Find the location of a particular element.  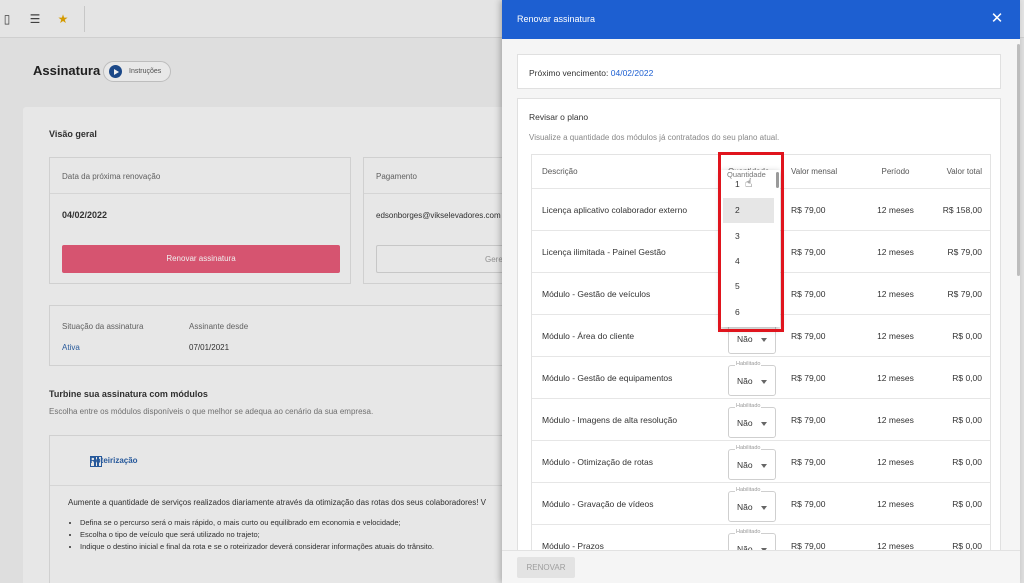

col-period: Período is located at coordinates (895, 171).